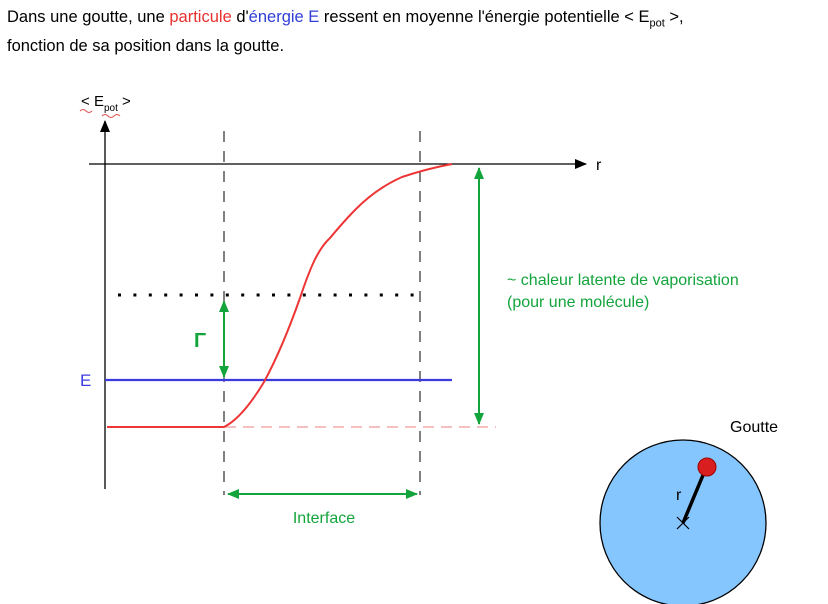  I want to click on drop-radius-label: r, so click(679, 495).